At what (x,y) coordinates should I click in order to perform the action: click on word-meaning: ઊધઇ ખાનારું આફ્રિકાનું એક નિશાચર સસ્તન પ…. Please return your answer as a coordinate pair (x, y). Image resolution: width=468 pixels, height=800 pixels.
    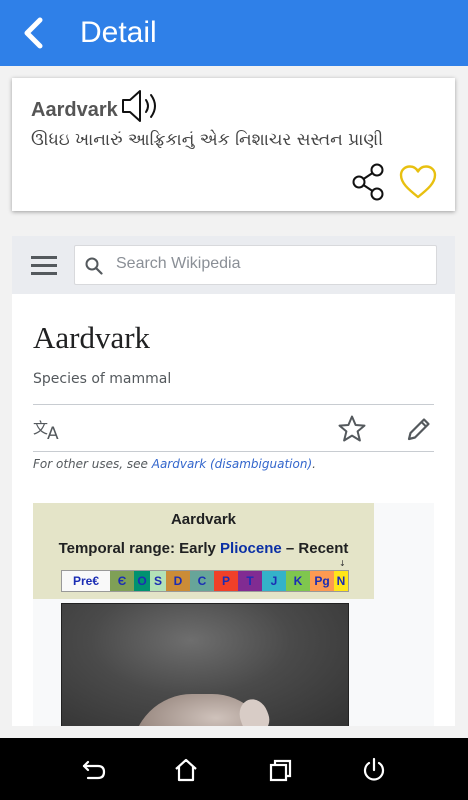
    Looking at the image, I should click on (207, 140).